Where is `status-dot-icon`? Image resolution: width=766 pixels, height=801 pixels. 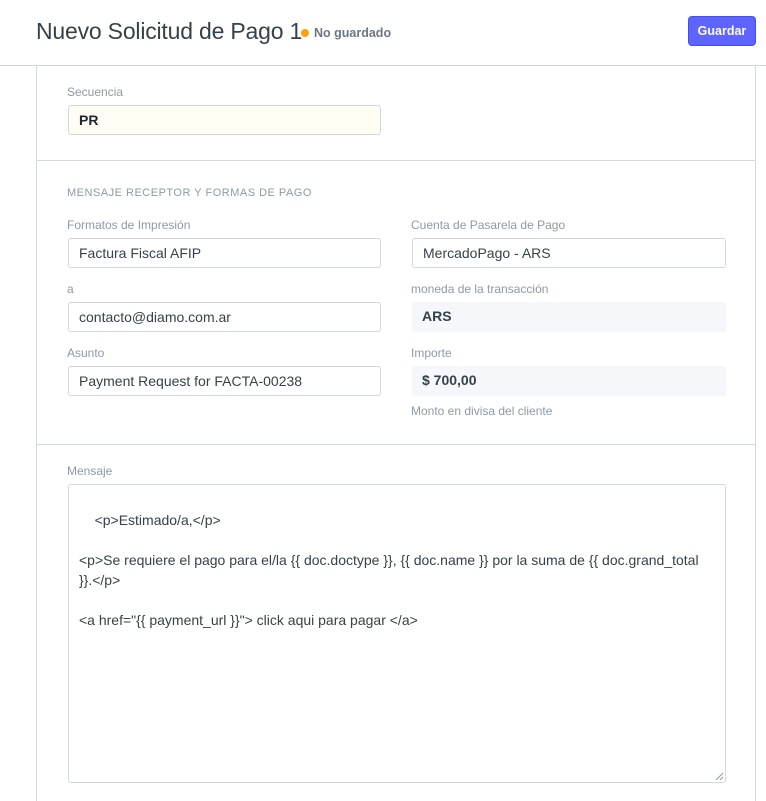 status-dot-icon is located at coordinates (305, 33).